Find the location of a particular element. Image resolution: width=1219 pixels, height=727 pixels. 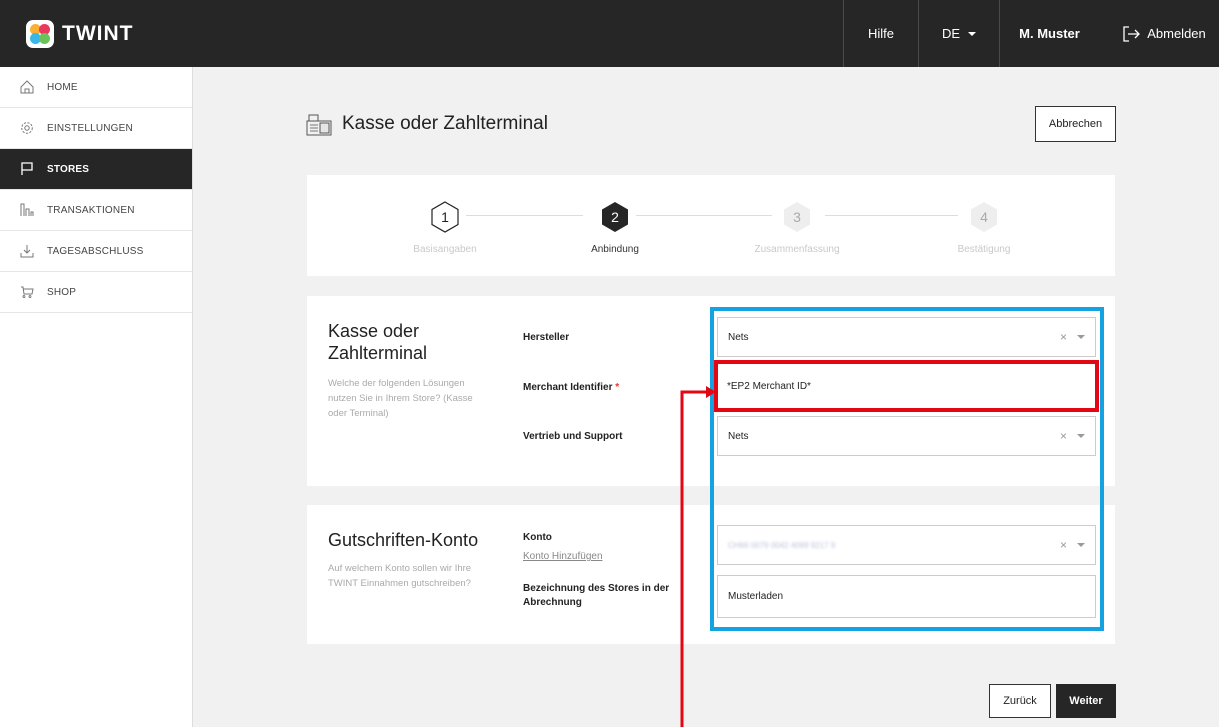

sidebar-item-label: TAGESABSCHLUSS is located at coordinates (95, 251).